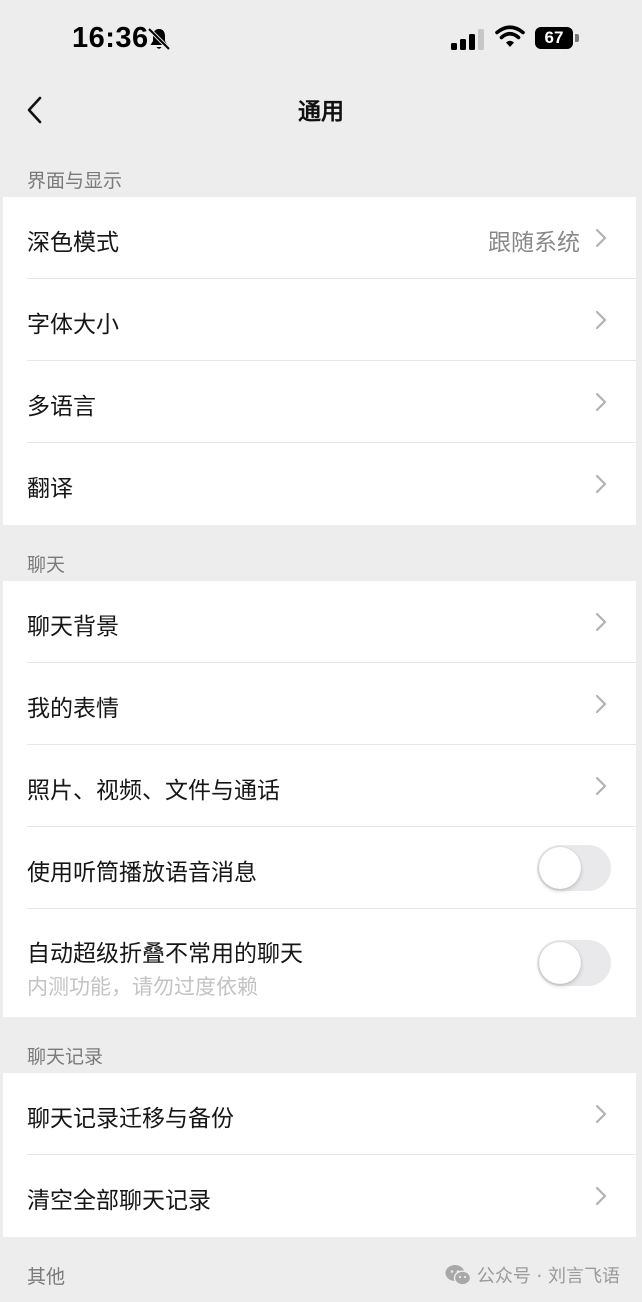  I want to click on row-label: 清空全部聊天记录, so click(119, 1201).